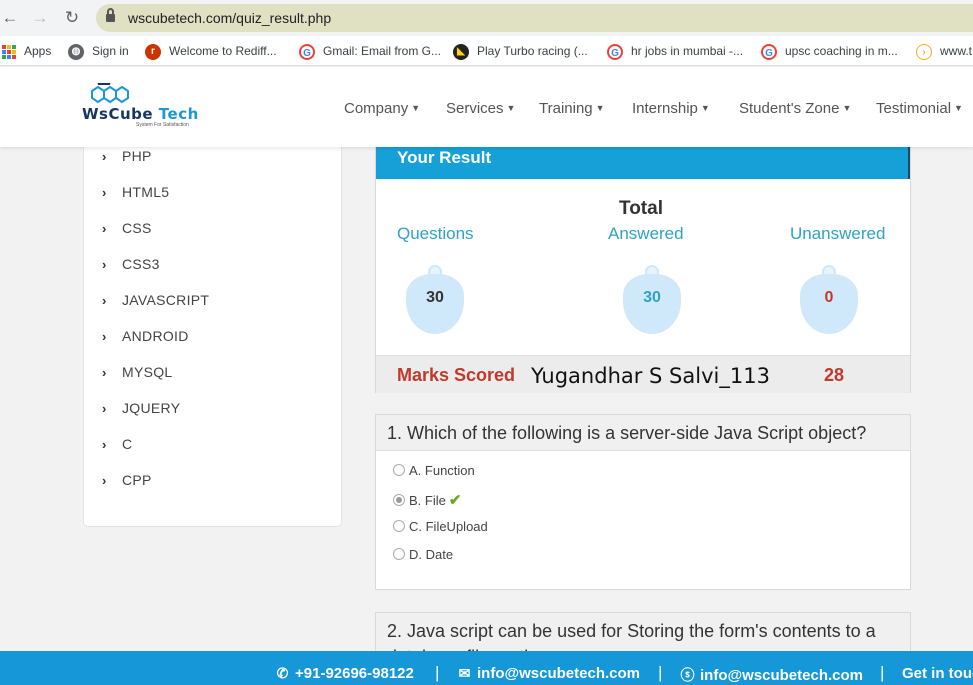  Describe the element at coordinates (687, 675) in the screenshot. I see `skype-icon: ⓢ` at that location.